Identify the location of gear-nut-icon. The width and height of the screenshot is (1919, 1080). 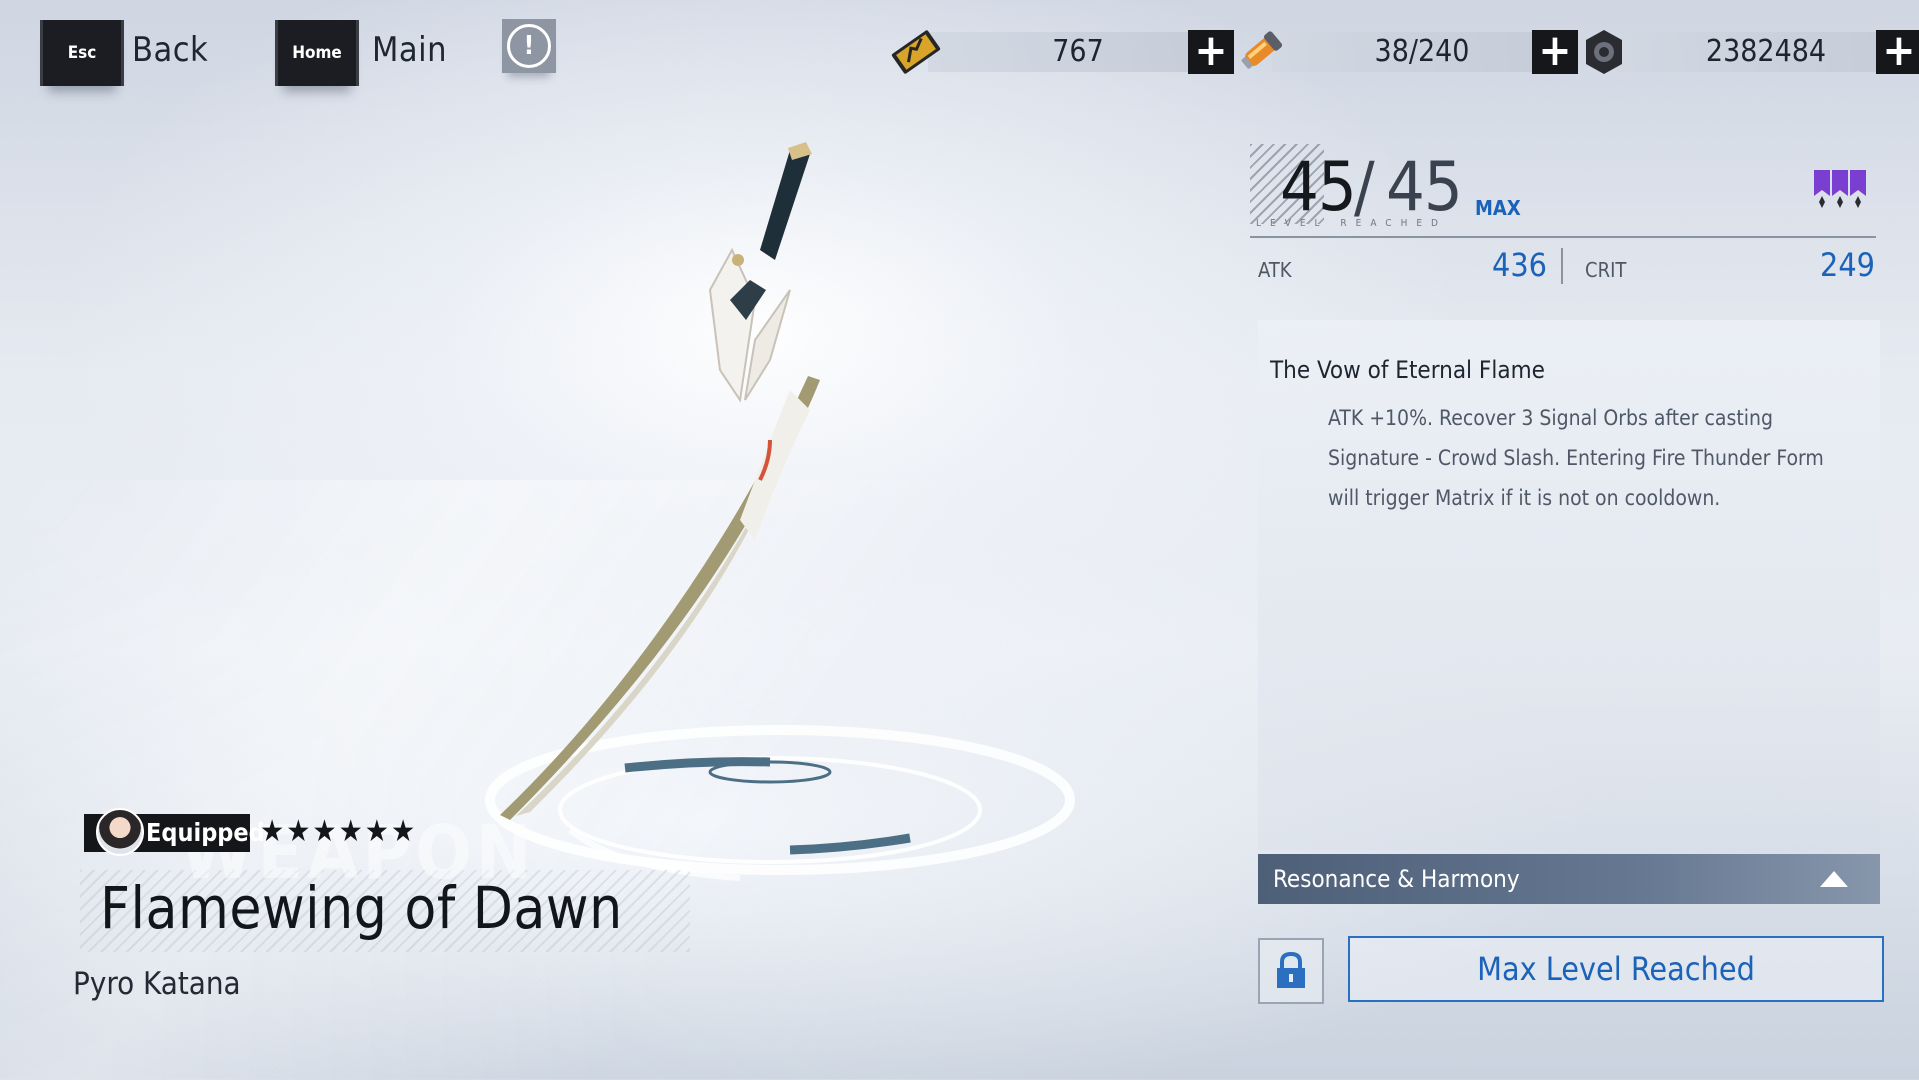
(1604, 52).